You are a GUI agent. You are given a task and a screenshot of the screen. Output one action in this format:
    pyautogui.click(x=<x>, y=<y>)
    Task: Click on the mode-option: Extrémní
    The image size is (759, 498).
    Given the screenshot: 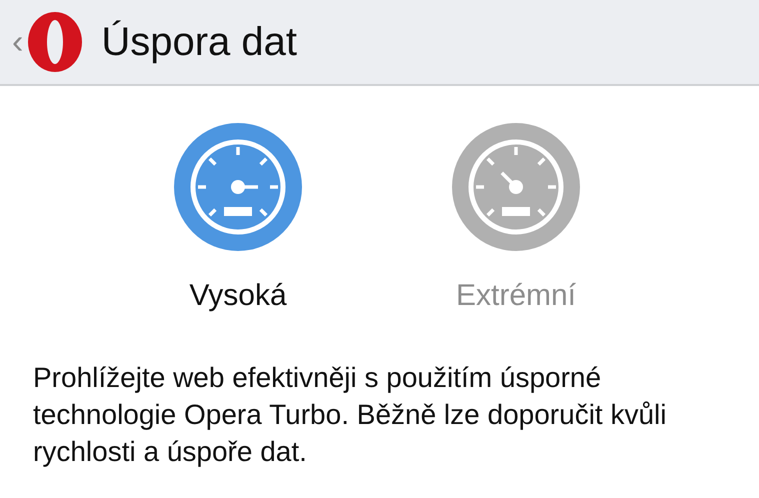 What is the action you would take?
    pyautogui.click(x=516, y=218)
    